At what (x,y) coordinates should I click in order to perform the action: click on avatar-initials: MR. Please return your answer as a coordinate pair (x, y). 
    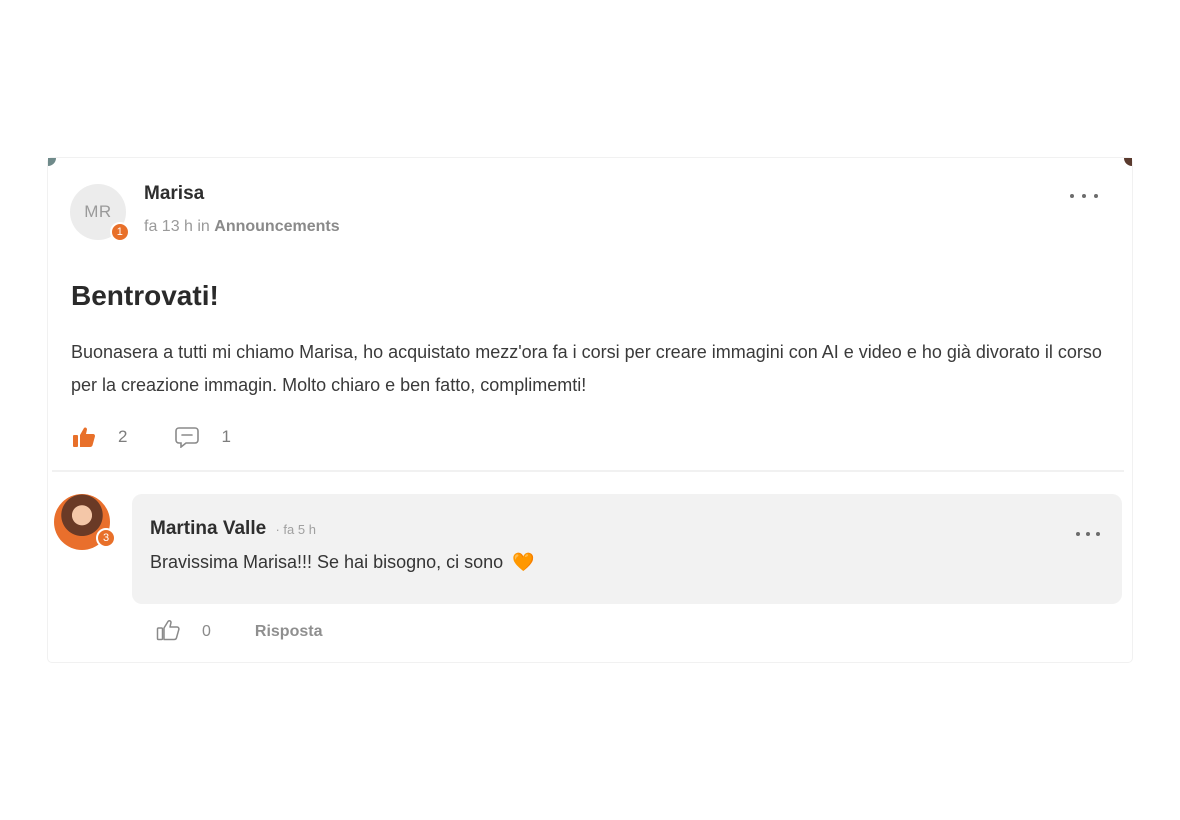
    Looking at the image, I should click on (98, 211).